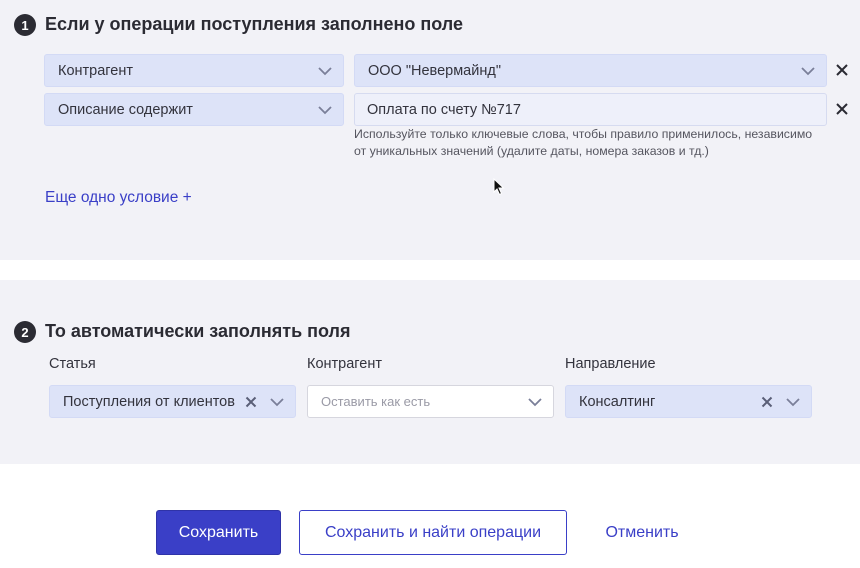 Image resolution: width=860 pixels, height=568 pixels. I want to click on clear-article-icon, so click(251, 402).